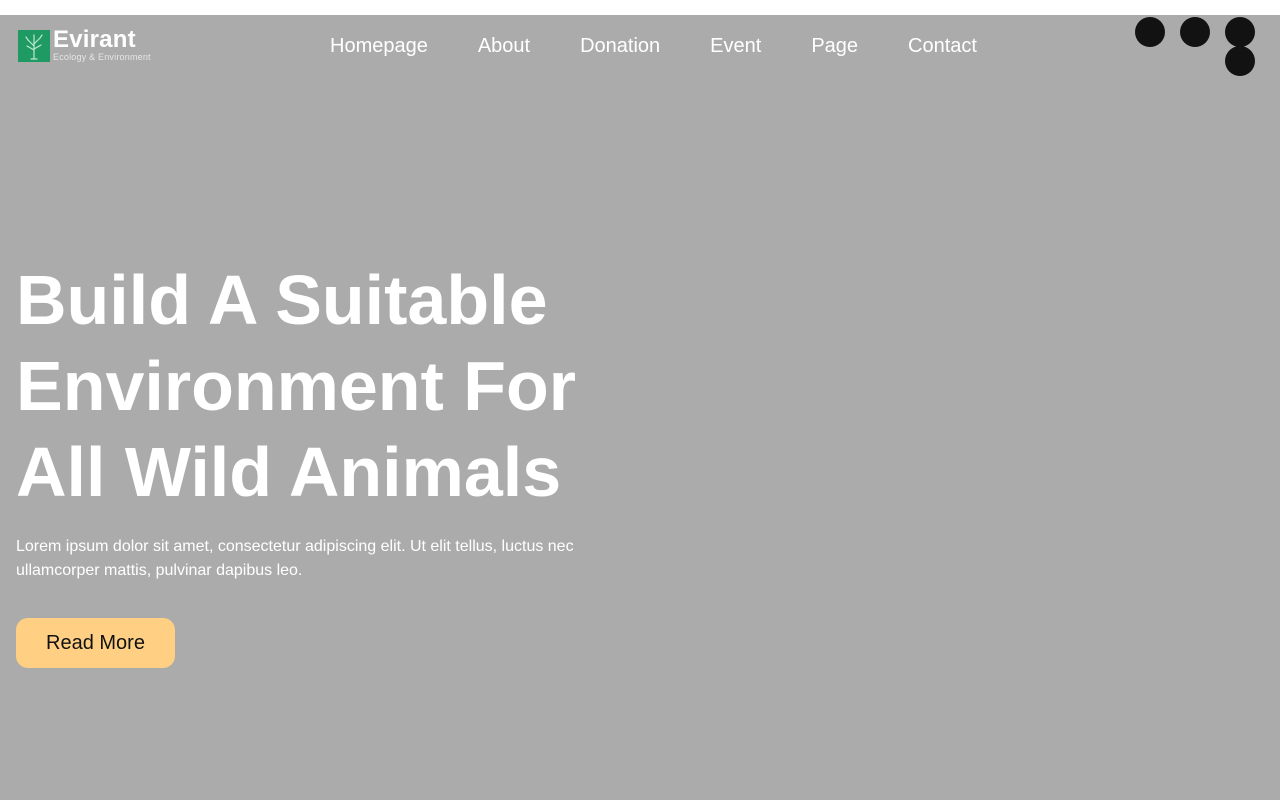 This screenshot has height=800, width=1280. I want to click on nav-item-about: About, so click(504, 46).